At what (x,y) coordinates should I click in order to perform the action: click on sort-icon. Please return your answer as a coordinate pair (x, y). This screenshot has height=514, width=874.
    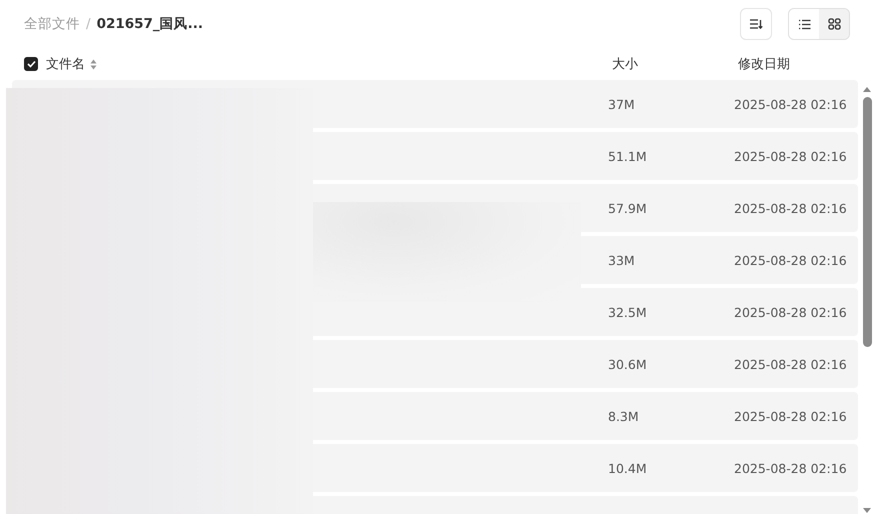
    Looking at the image, I should click on (756, 24).